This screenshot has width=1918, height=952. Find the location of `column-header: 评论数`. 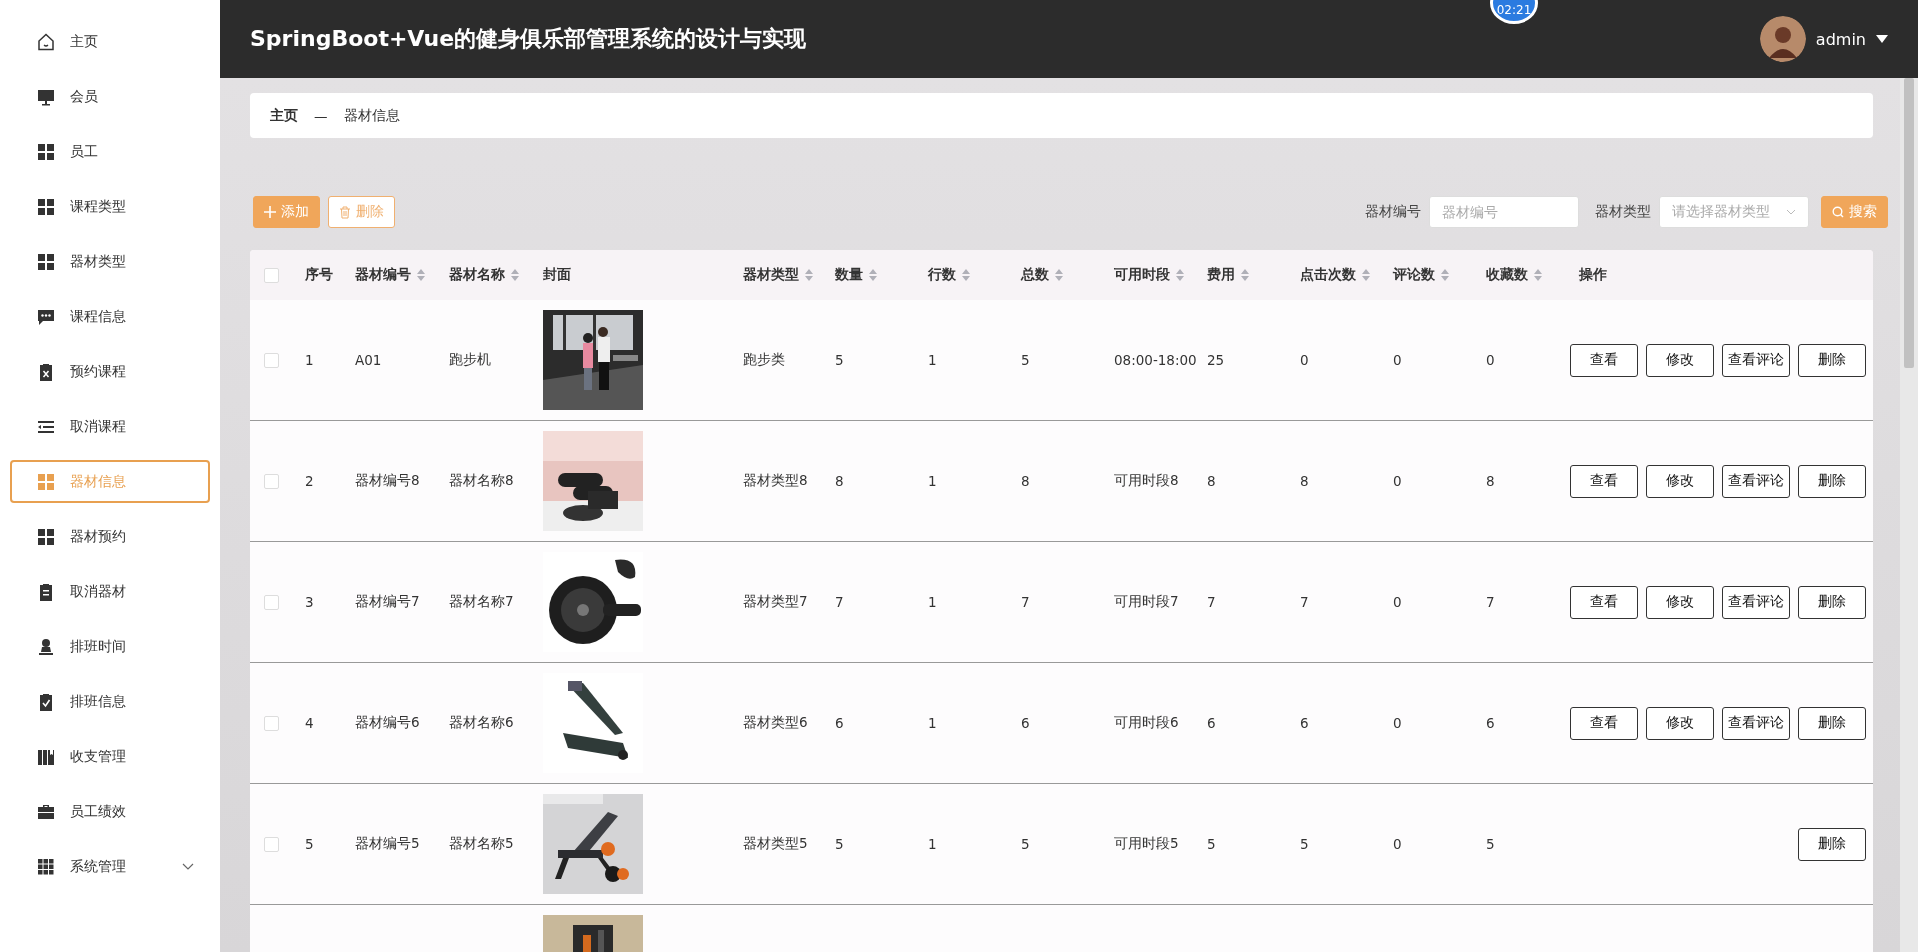

column-header: 评论数 is located at coordinates (1414, 275).